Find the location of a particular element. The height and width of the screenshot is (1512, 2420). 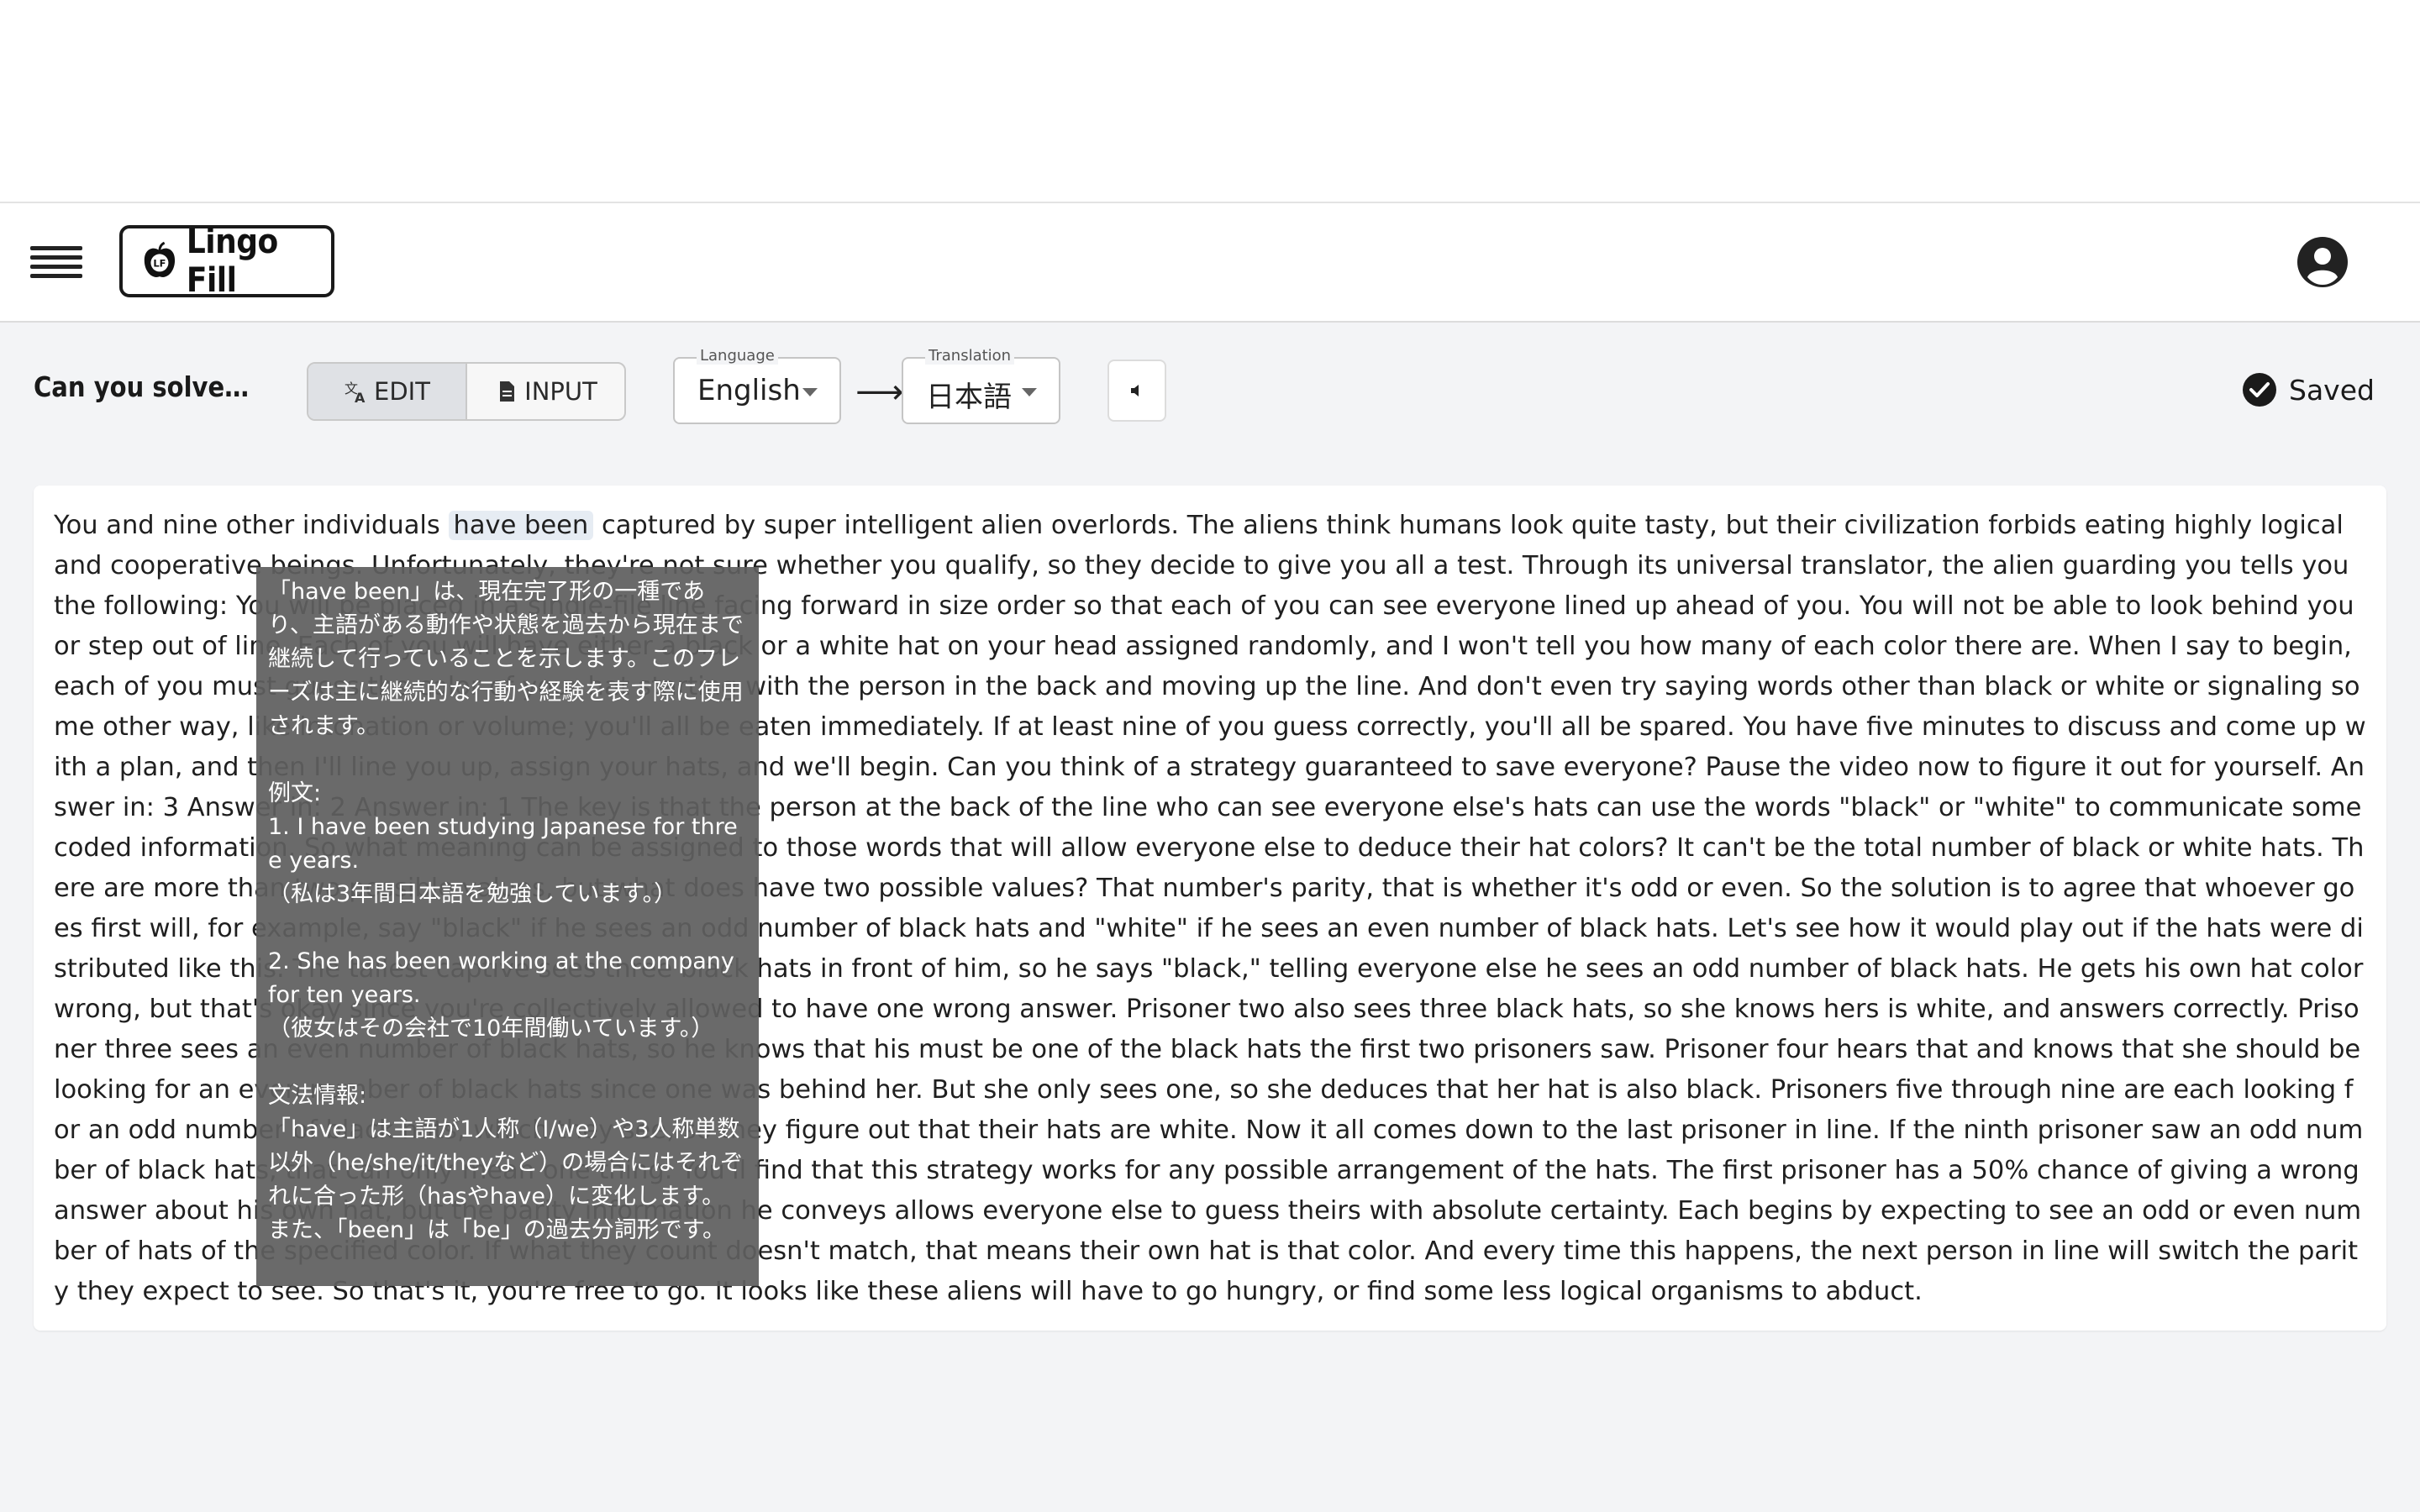

speaker-button is located at coordinates (1136, 391).